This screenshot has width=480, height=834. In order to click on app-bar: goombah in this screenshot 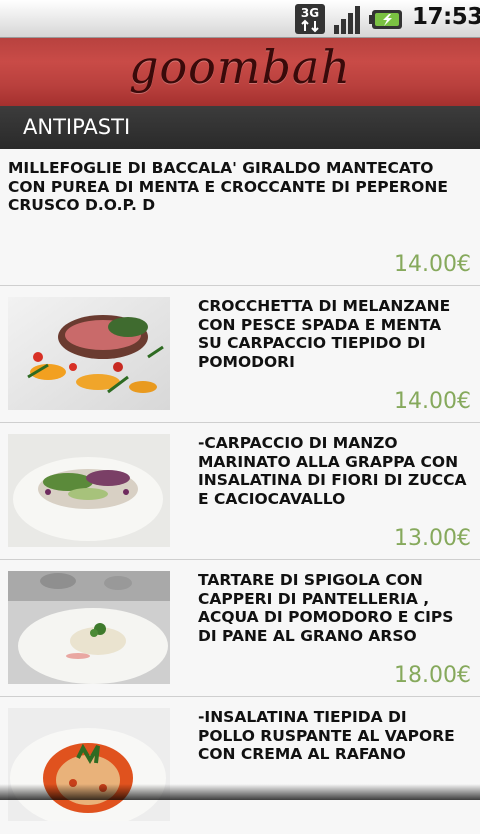, I will do `click(240, 72)`.